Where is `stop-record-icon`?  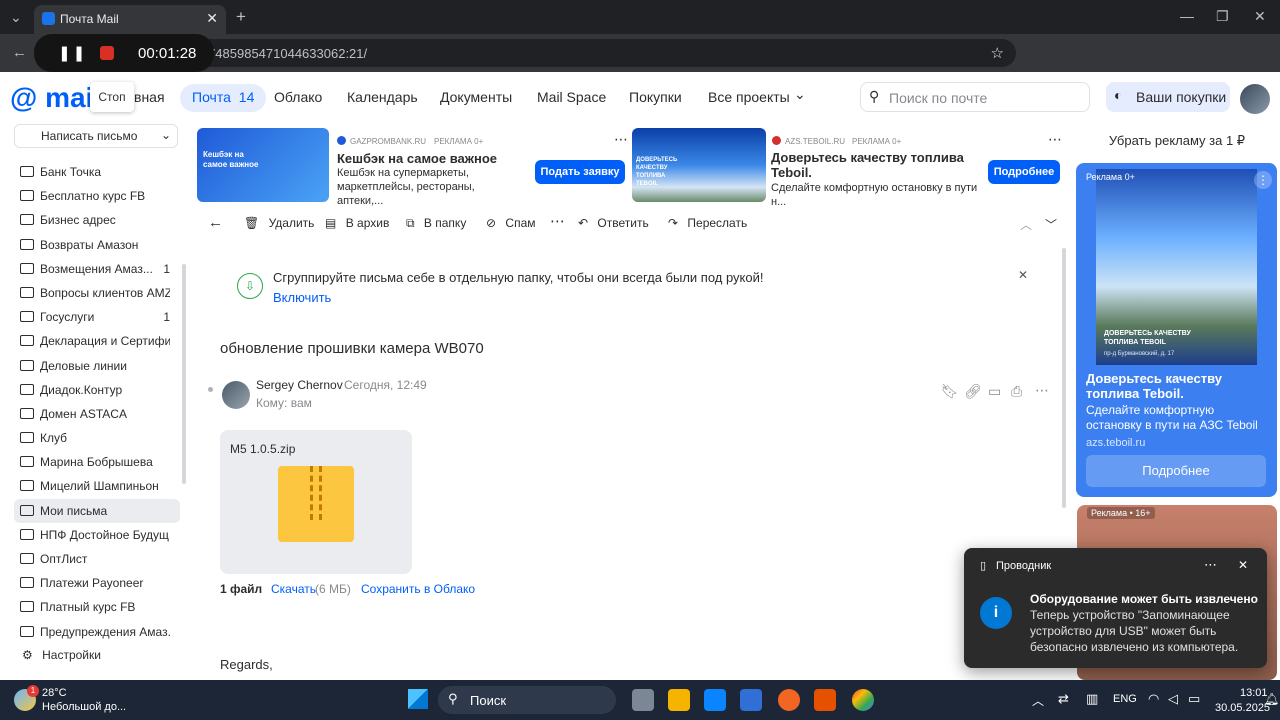
stop-record-icon is located at coordinates (107, 53).